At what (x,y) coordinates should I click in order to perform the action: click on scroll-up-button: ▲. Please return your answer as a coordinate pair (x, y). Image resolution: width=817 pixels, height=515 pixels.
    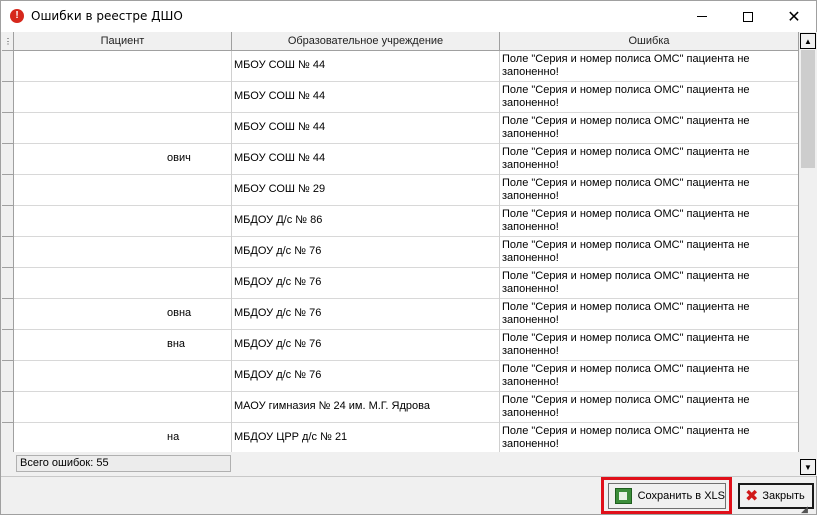
    Looking at the image, I should click on (808, 41).